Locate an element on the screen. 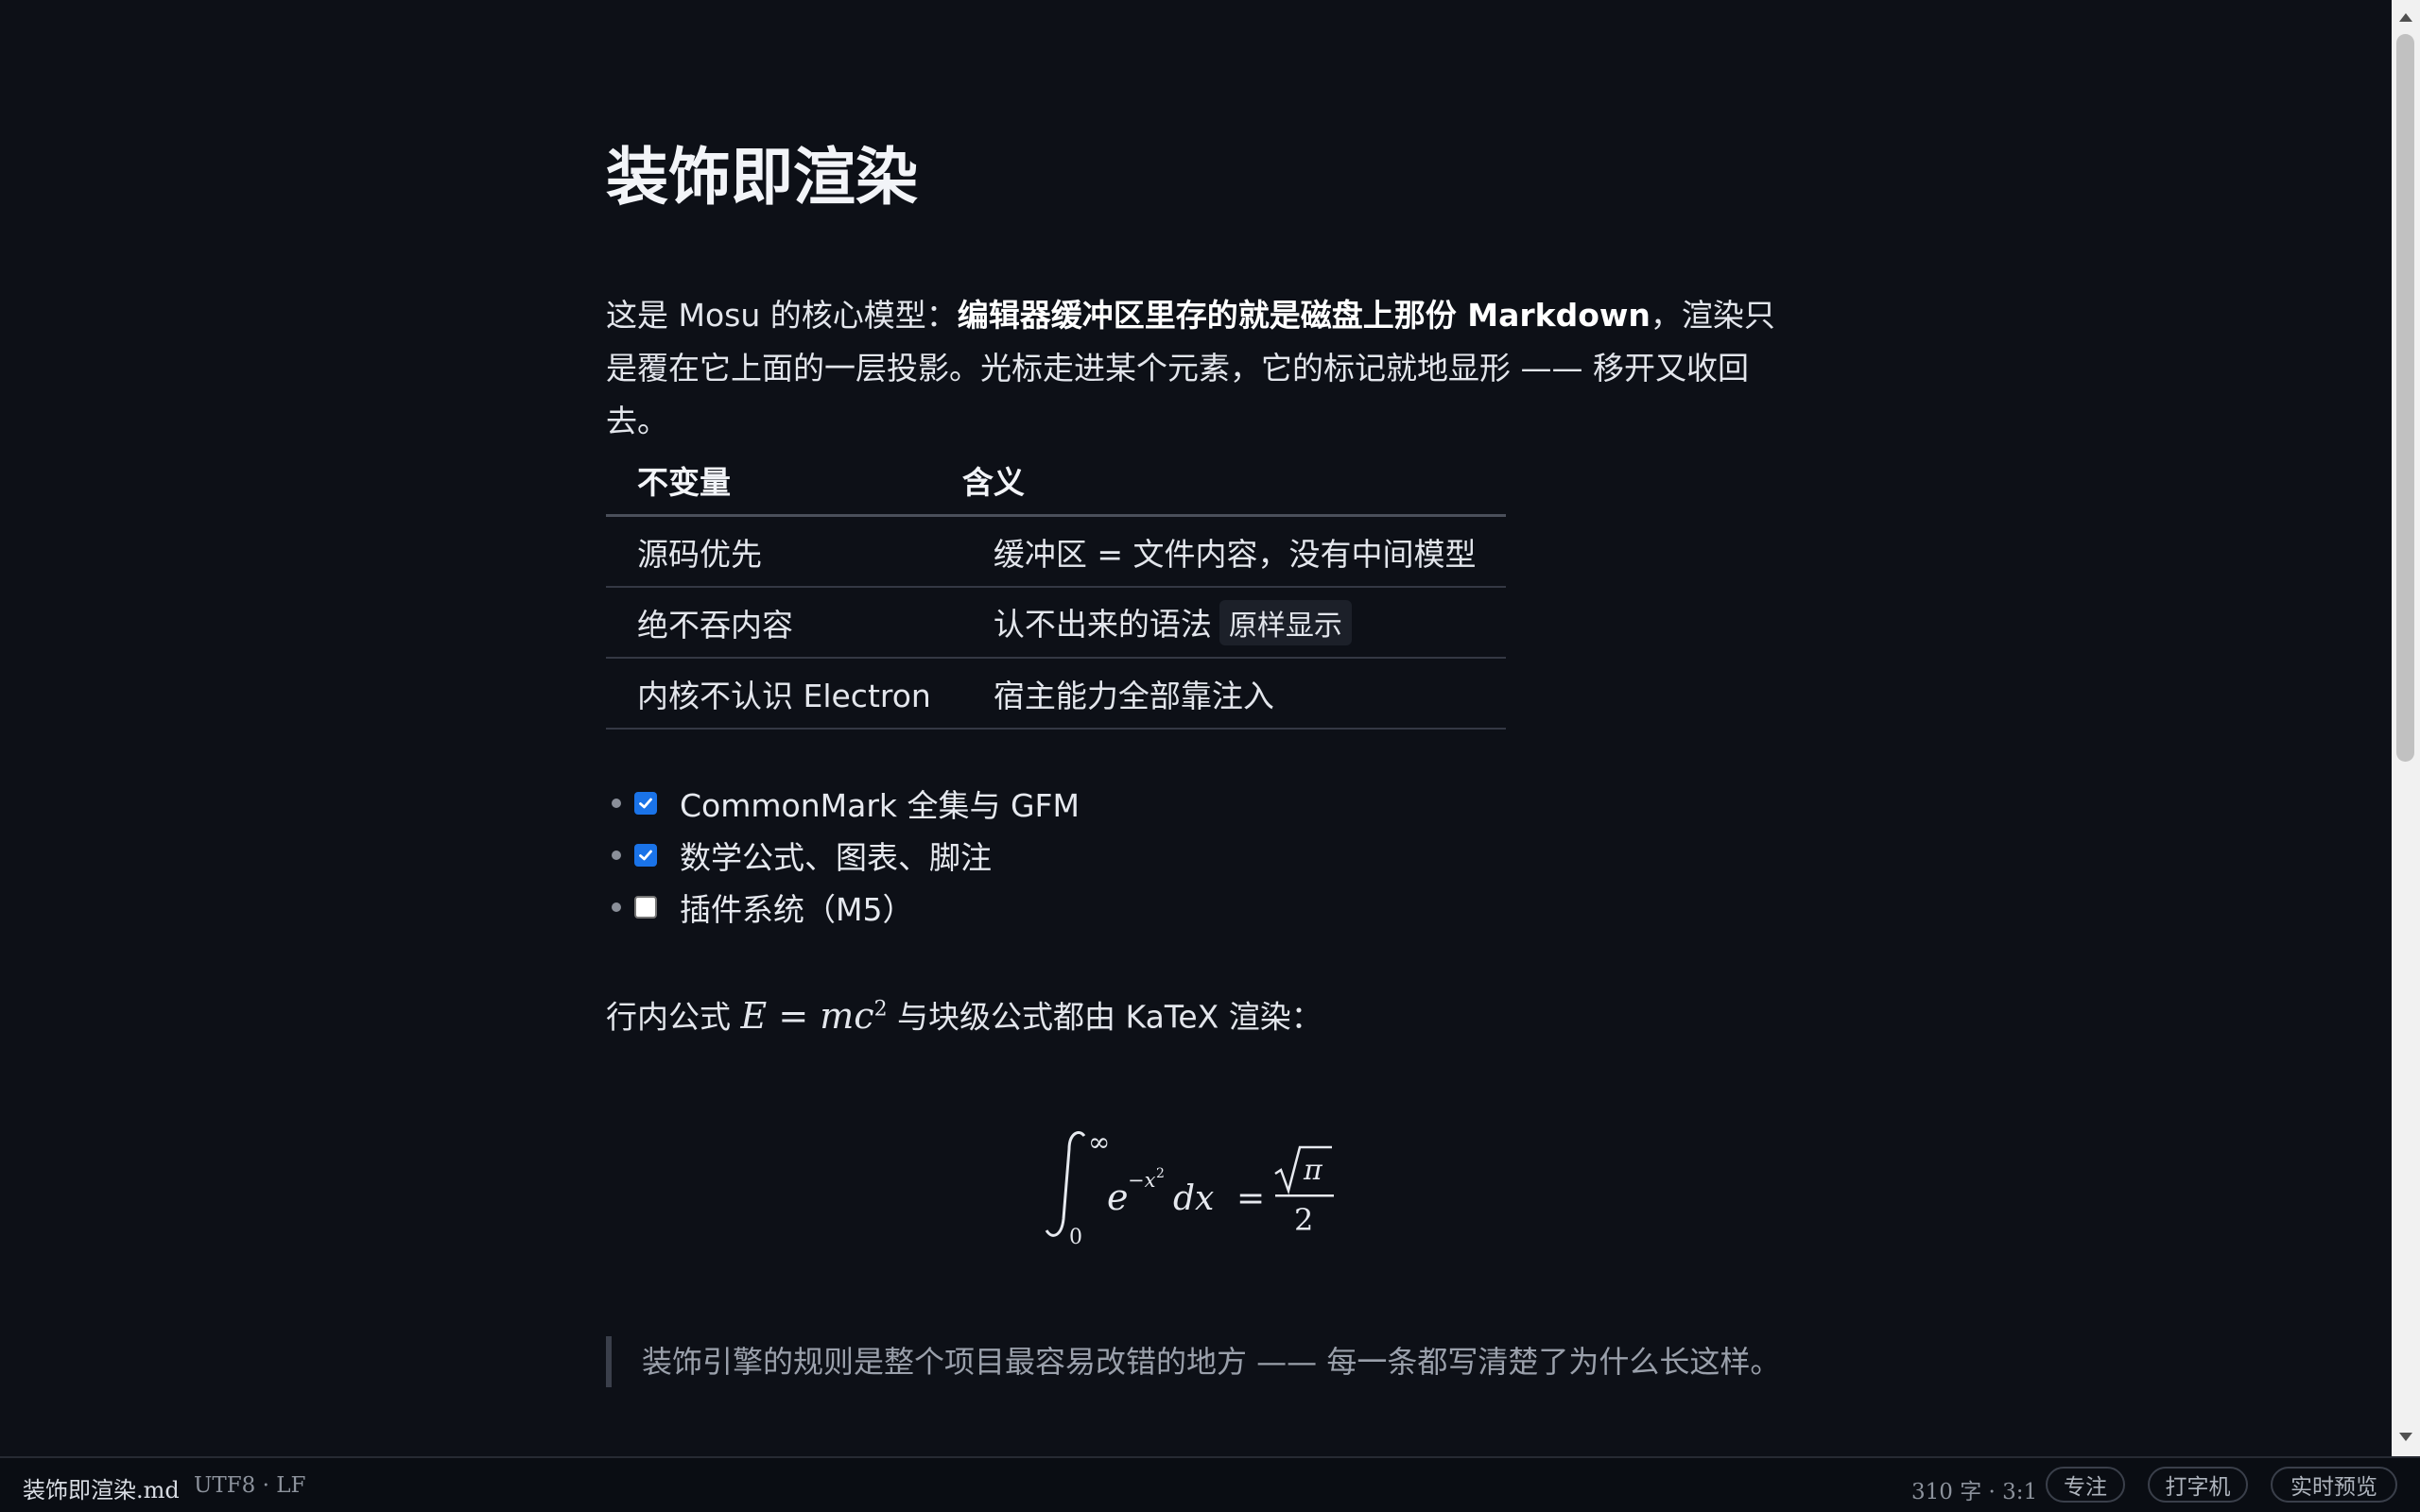 The width and height of the screenshot is (2420, 1512). table-row: 内核不认识 Electron 宿主能力全部靠注入 is located at coordinates (1056, 694).